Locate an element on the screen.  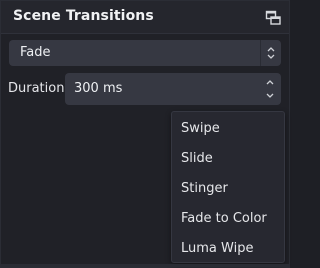
menu-item-slide: Slide is located at coordinates (228, 159).